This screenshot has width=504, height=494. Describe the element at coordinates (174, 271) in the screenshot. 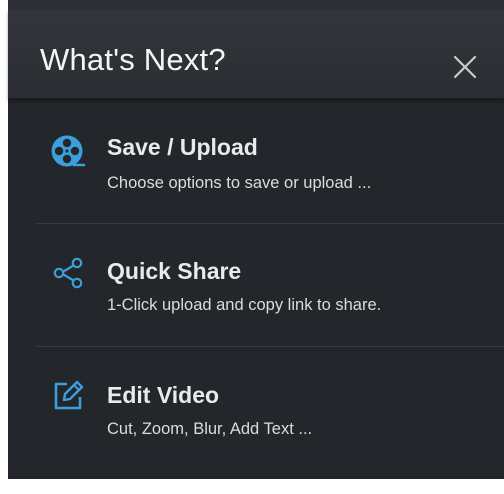

I see `quick-share-label: Quick Share` at that location.